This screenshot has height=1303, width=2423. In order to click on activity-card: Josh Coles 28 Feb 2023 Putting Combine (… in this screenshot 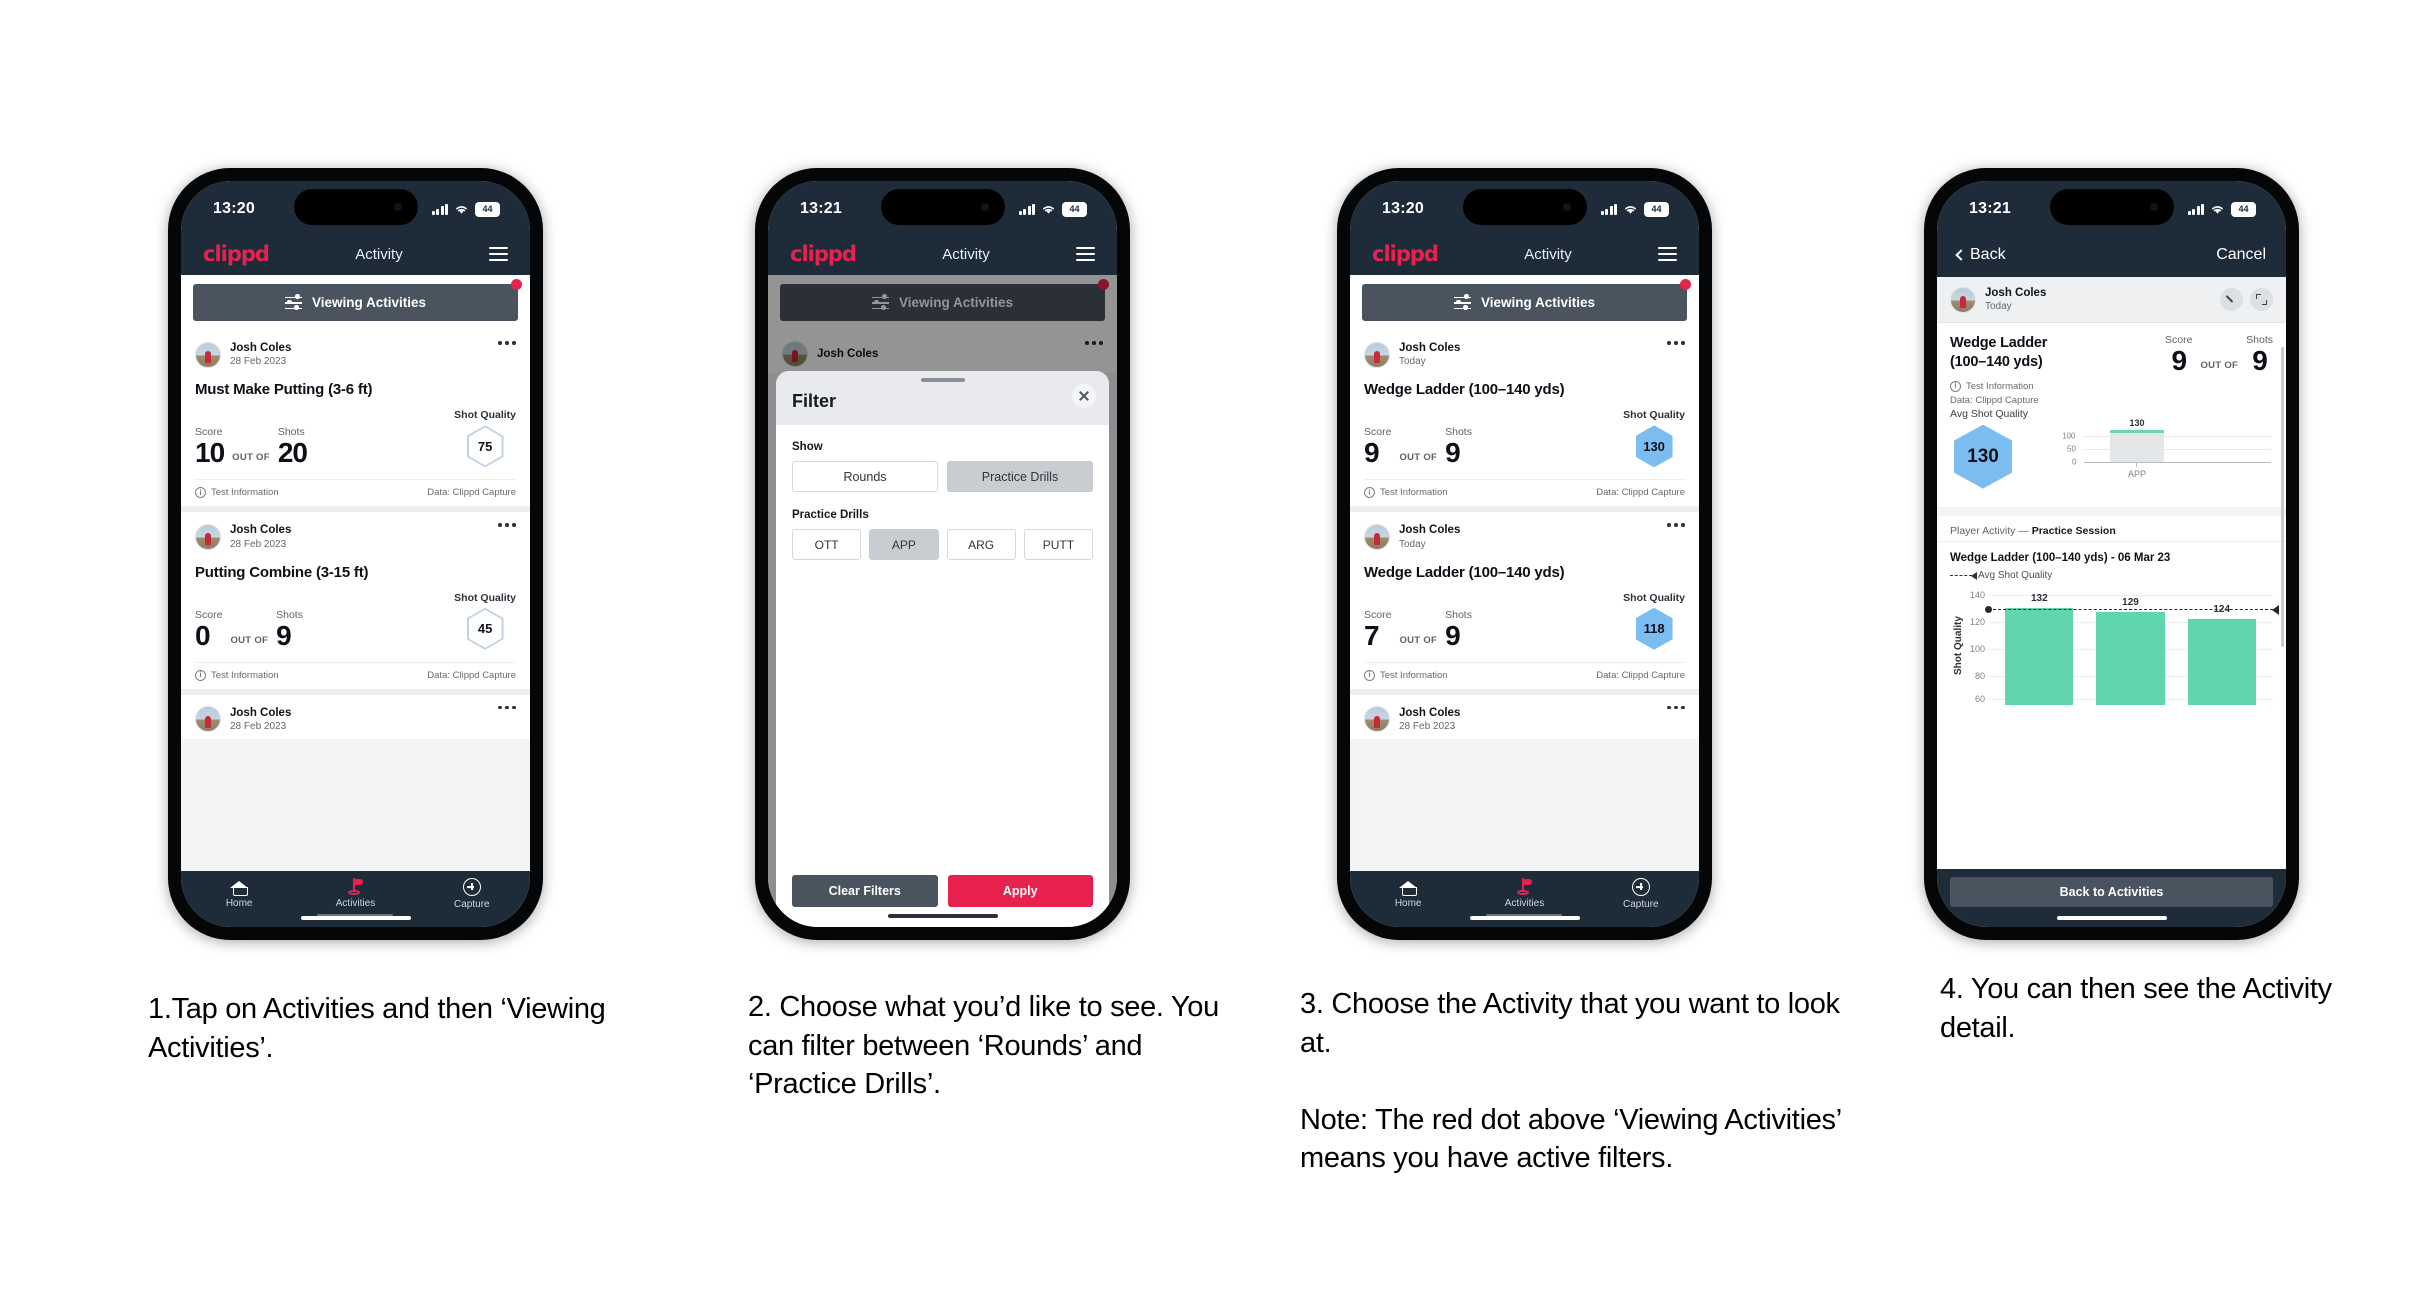, I will do `click(355, 603)`.